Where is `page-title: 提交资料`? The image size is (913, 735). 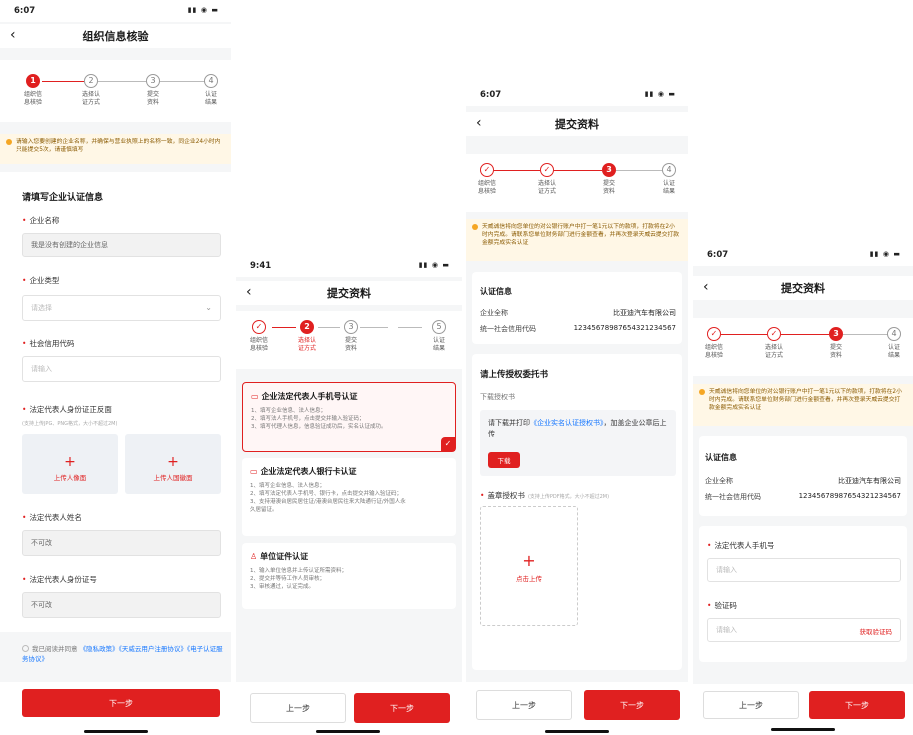
page-title: 提交资料 is located at coordinates (349, 293).